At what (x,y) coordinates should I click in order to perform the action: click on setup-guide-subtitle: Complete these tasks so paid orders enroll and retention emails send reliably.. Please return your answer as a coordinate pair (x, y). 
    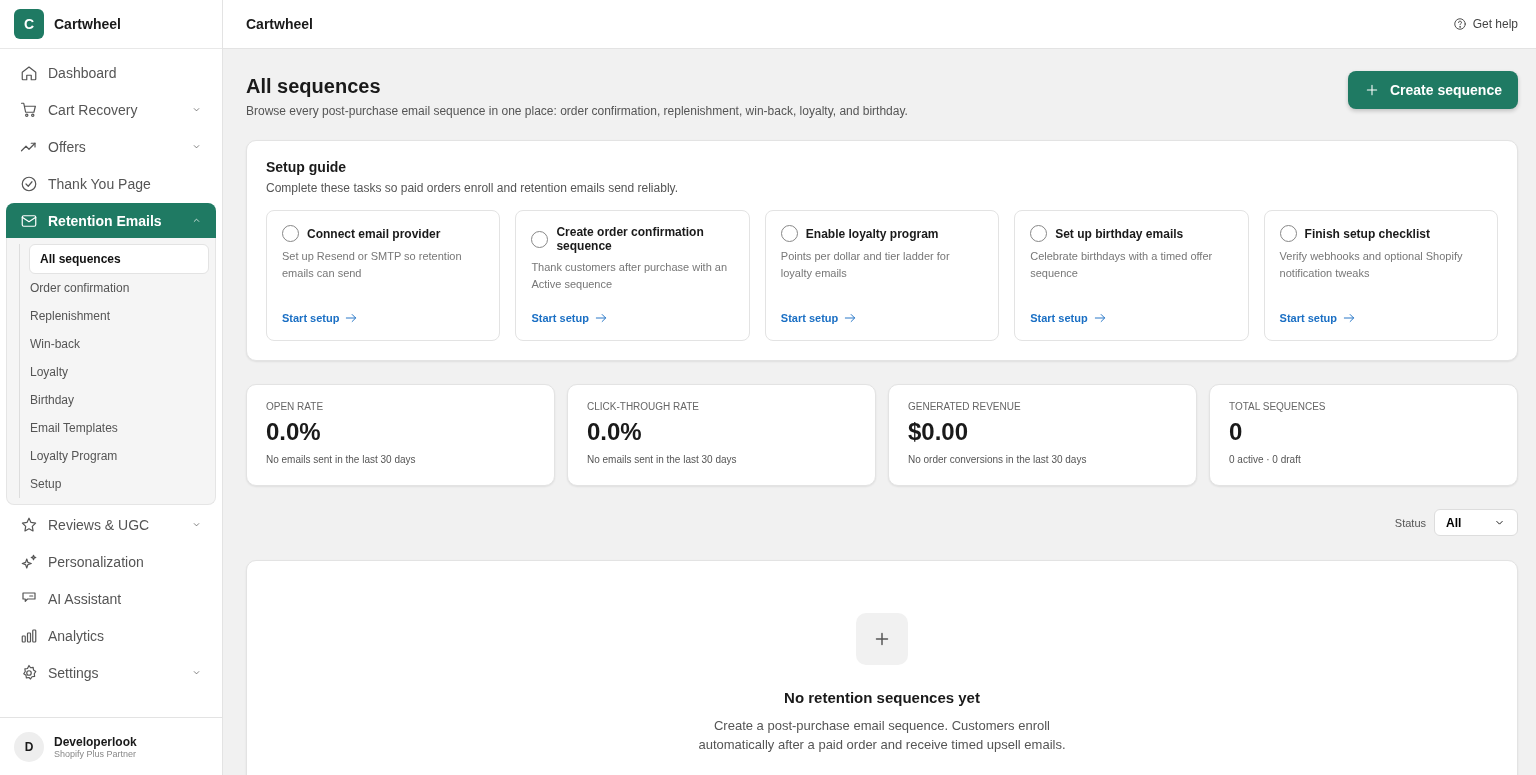
    Looking at the image, I should click on (472, 188).